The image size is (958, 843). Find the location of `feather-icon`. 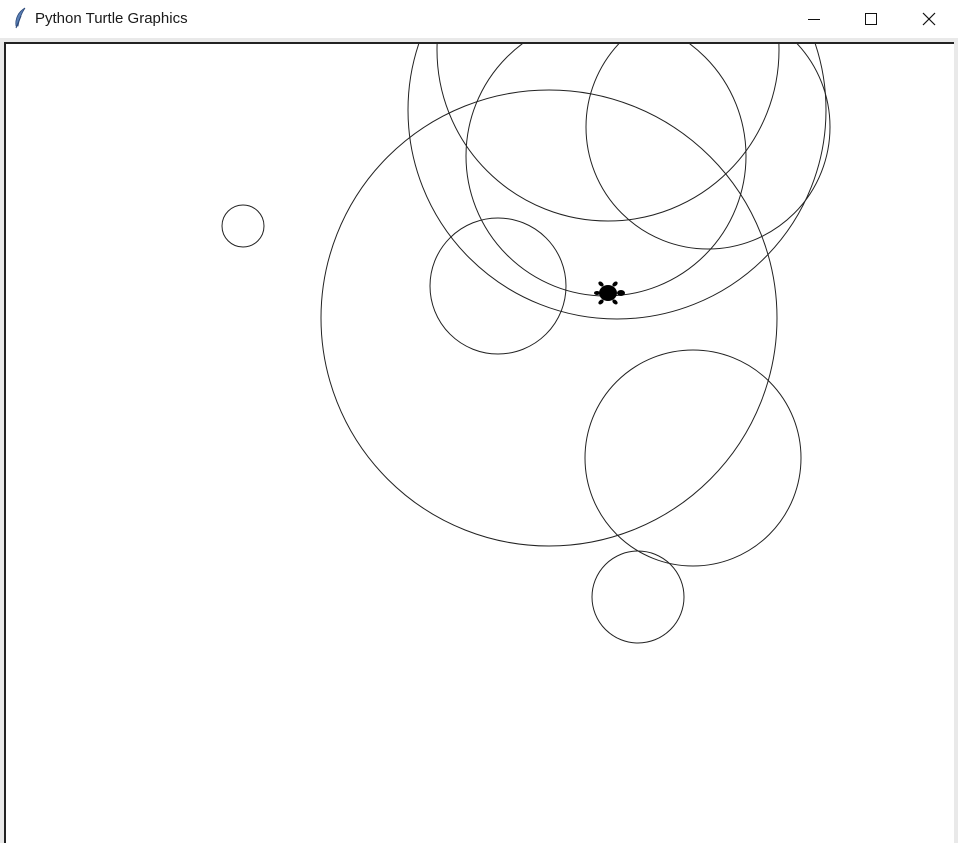

feather-icon is located at coordinates (20, 18).